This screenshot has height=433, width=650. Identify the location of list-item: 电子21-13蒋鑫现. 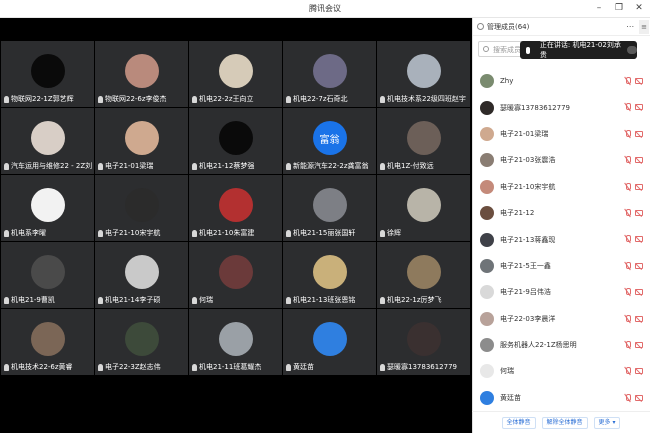
(561, 239).